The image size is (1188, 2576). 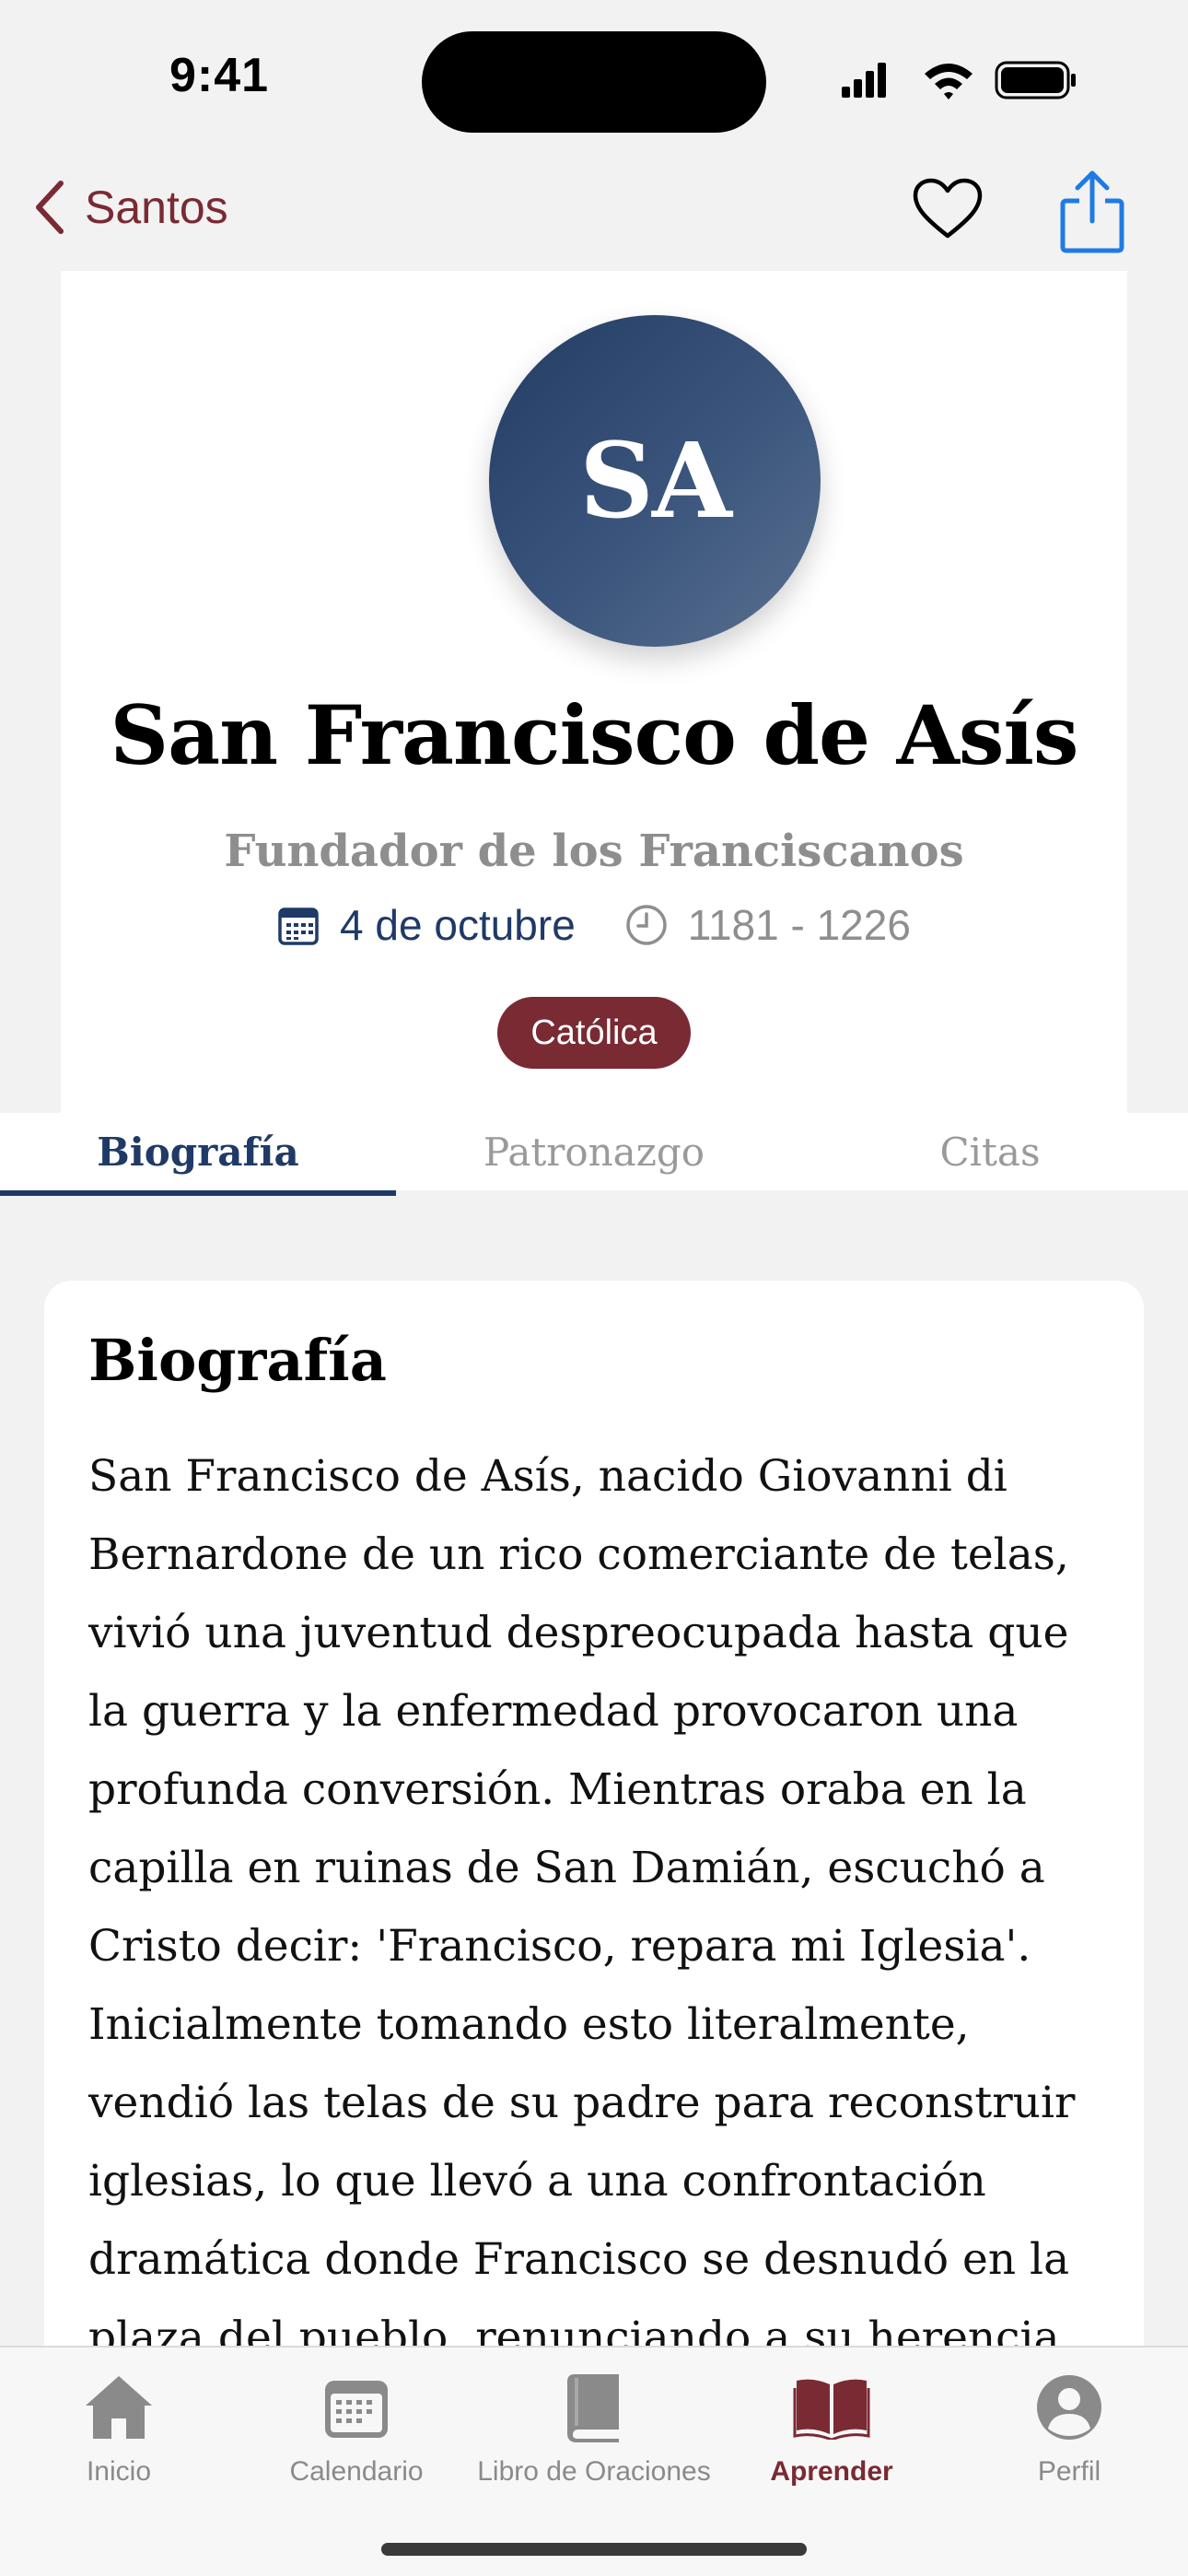 I want to click on person-icon, so click(x=1069, y=2407).